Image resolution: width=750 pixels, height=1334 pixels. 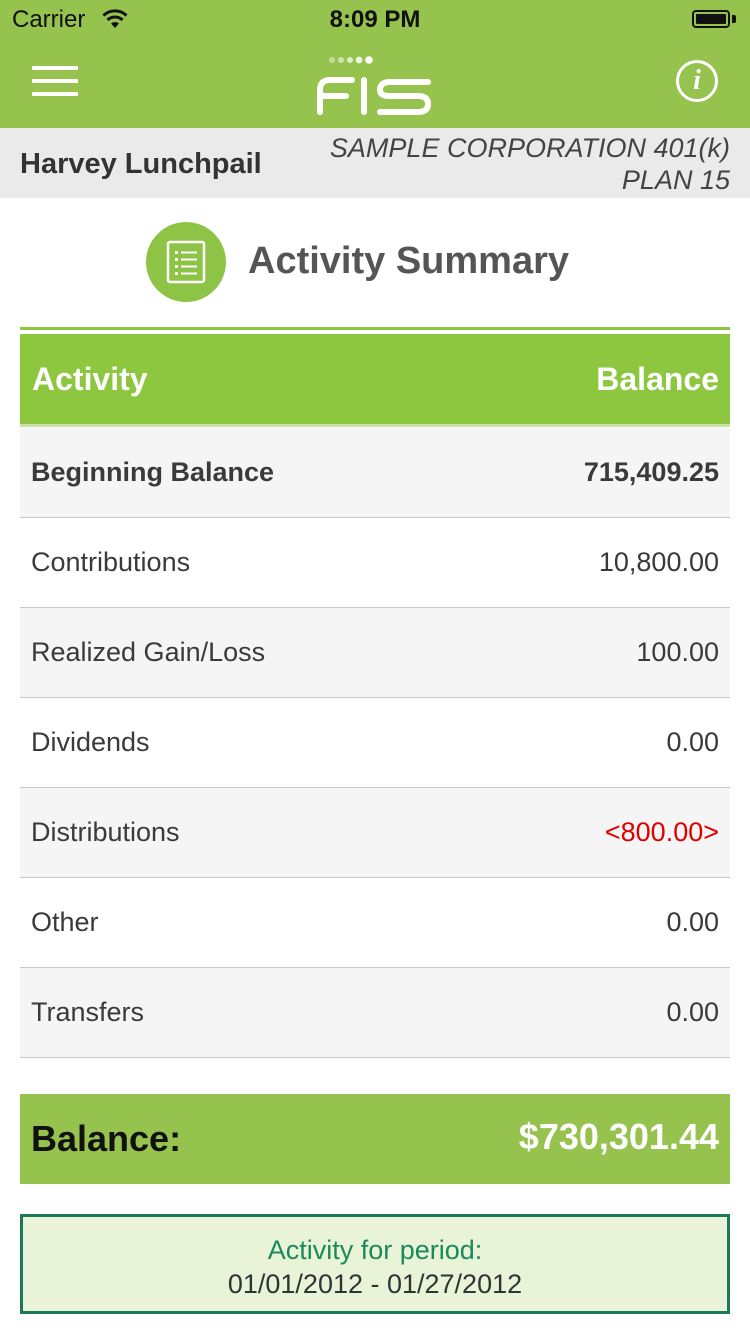 What do you see at coordinates (375, 1284) in the screenshot?
I see `period-range: 01/01/2012 - 01/27/2012` at bounding box center [375, 1284].